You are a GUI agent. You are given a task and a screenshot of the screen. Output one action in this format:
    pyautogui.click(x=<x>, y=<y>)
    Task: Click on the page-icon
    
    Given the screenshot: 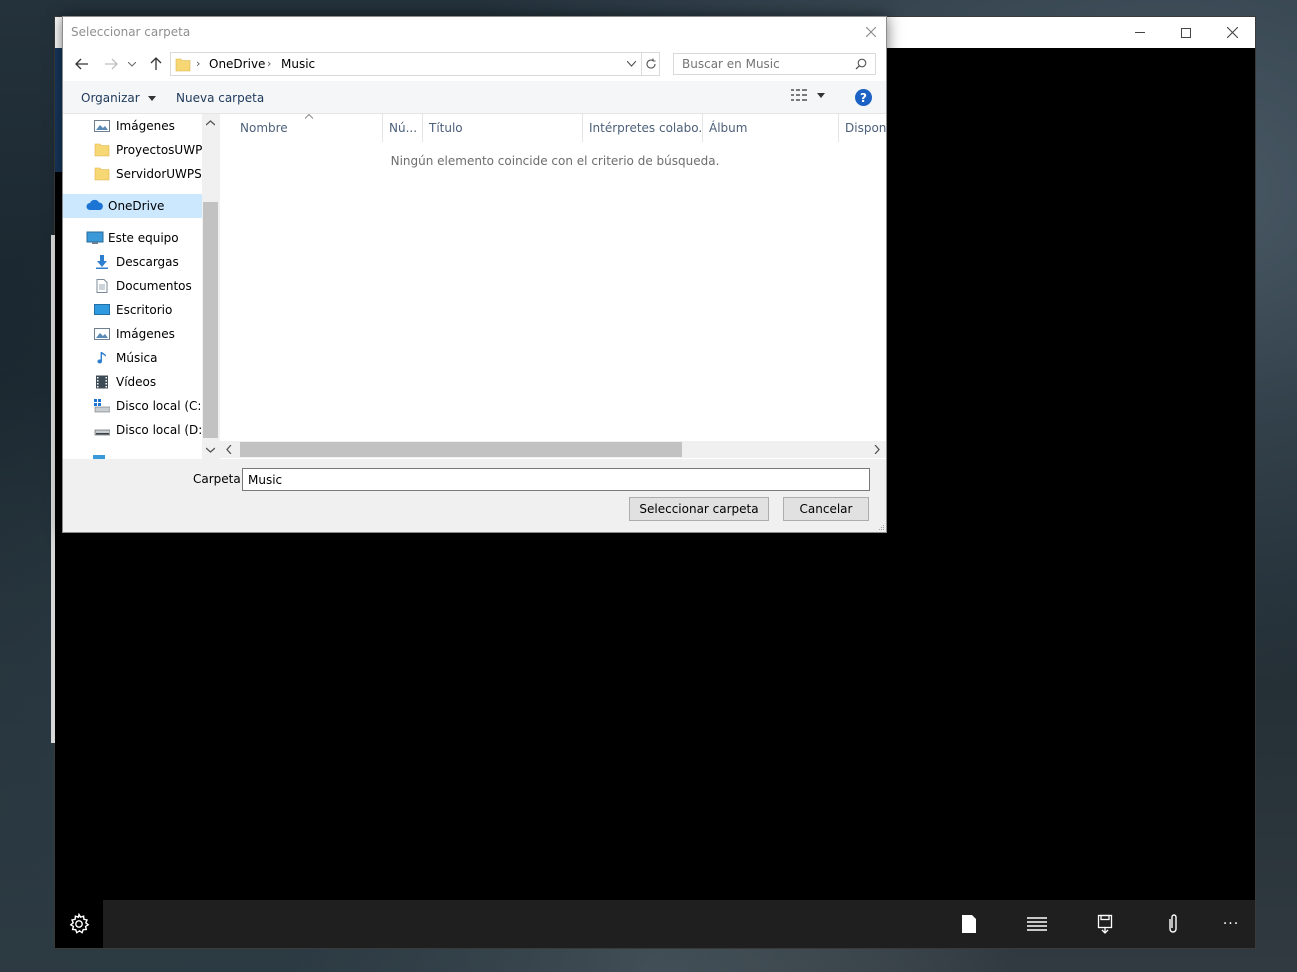 What is the action you would take?
    pyautogui.click(x=969, y=924)
    